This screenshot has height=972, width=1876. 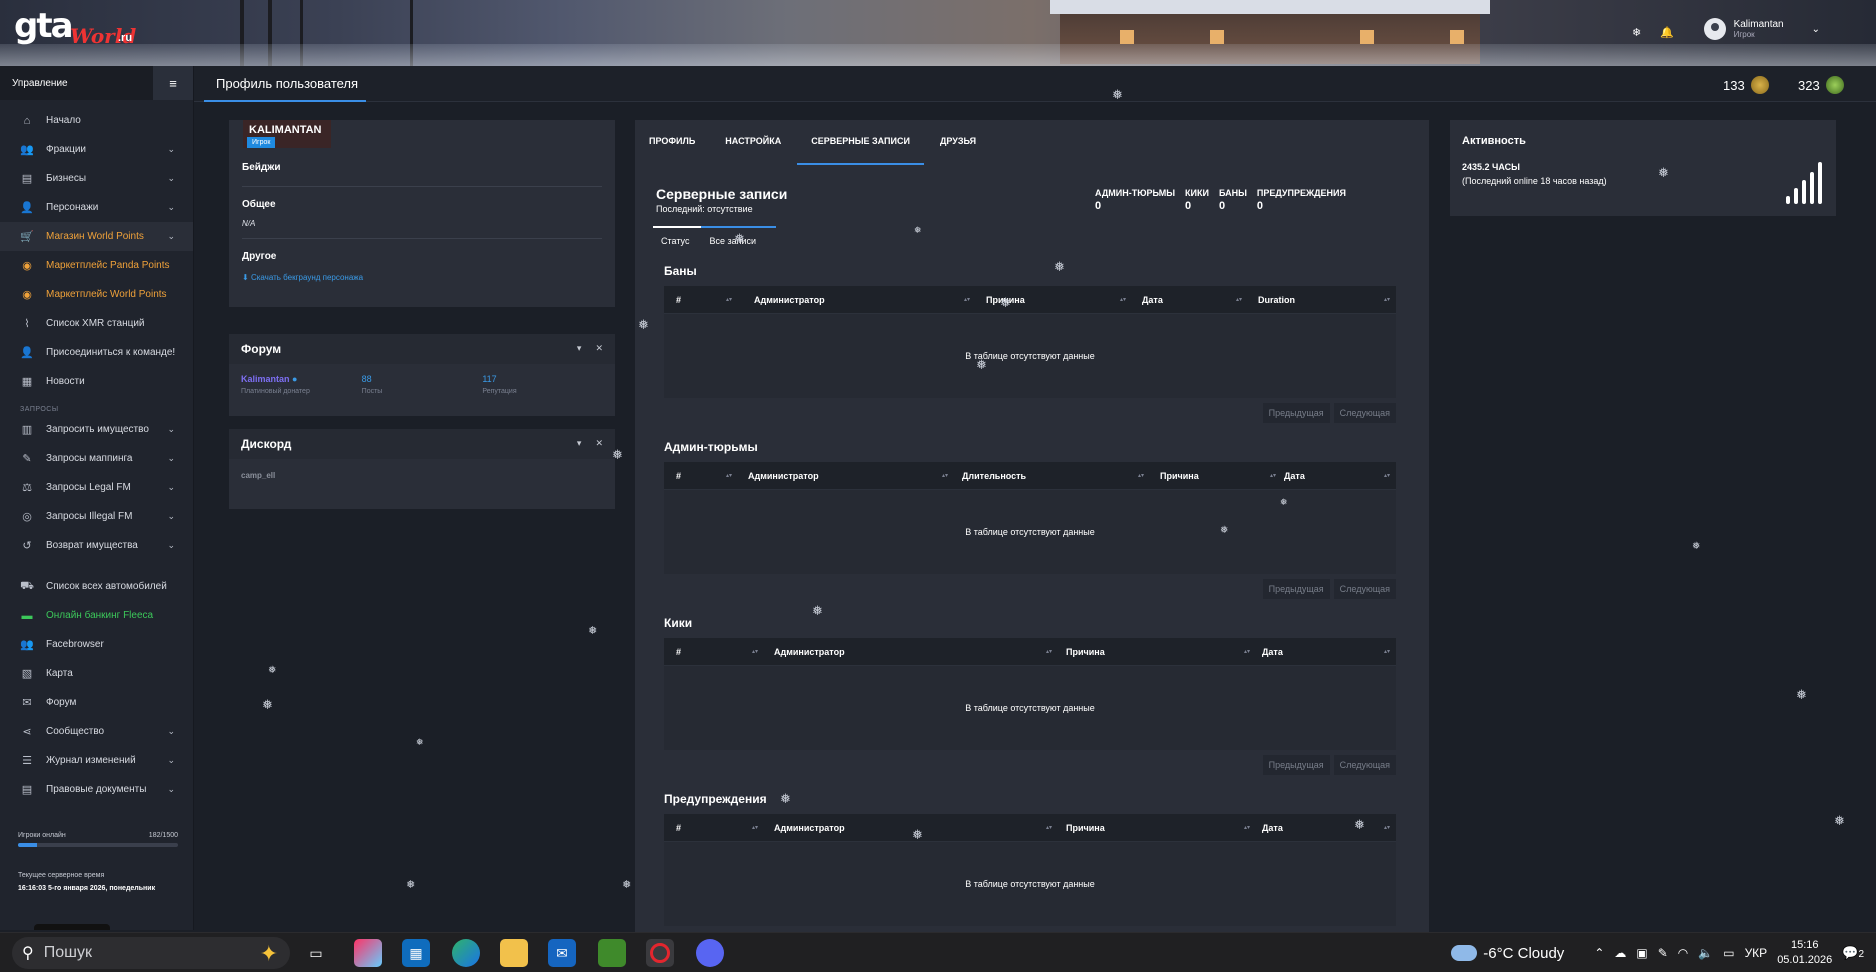 I want to click on sidebar-item-label: Журнал изменений, so click(x=91, y=760).